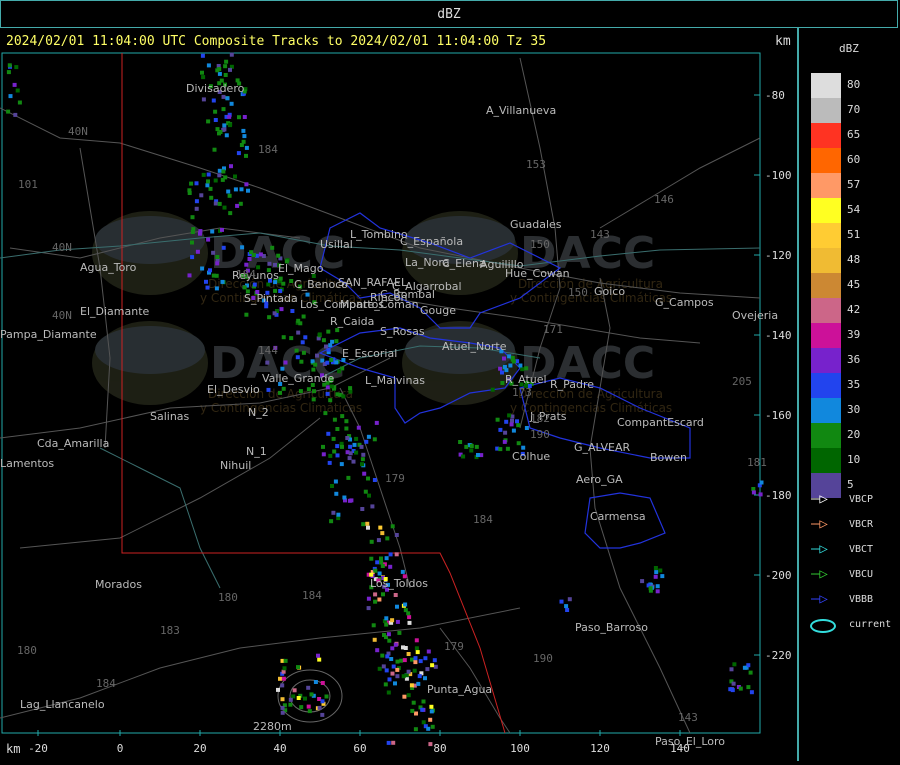 The width and height of the screenshot is (900, 765). I want to click on place-label: Los_Compartos, so click(342, 304).